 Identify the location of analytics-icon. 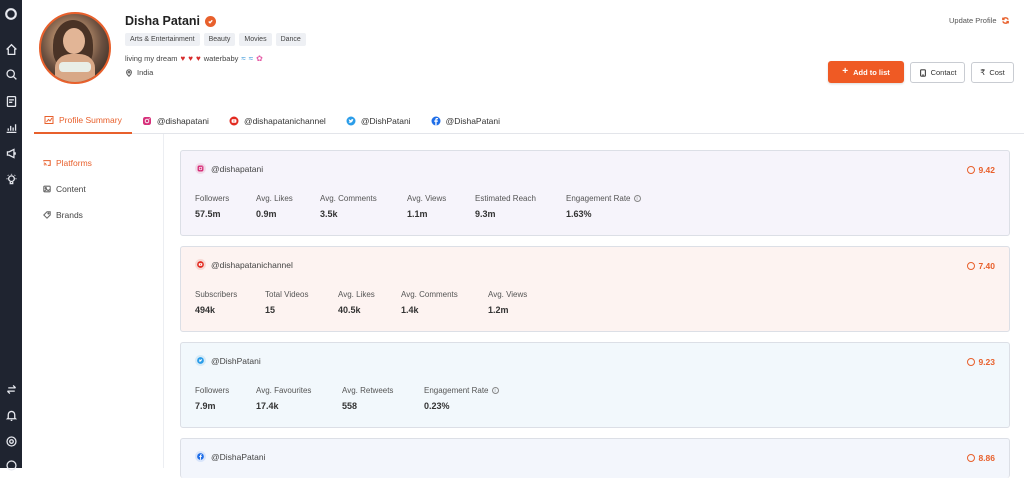
(11, 127).